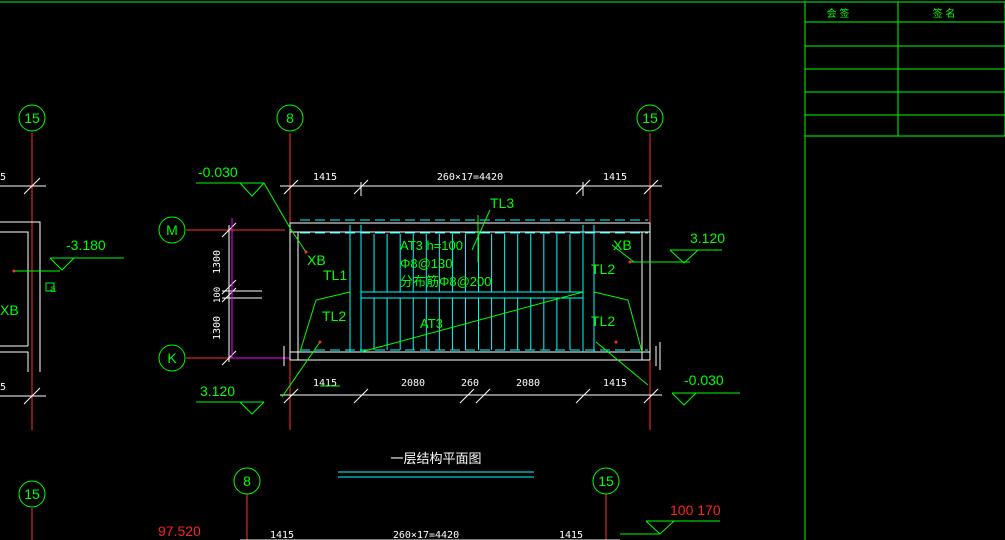  I want to click on left-partial-dim-bottom: 5, so click(3, 387).